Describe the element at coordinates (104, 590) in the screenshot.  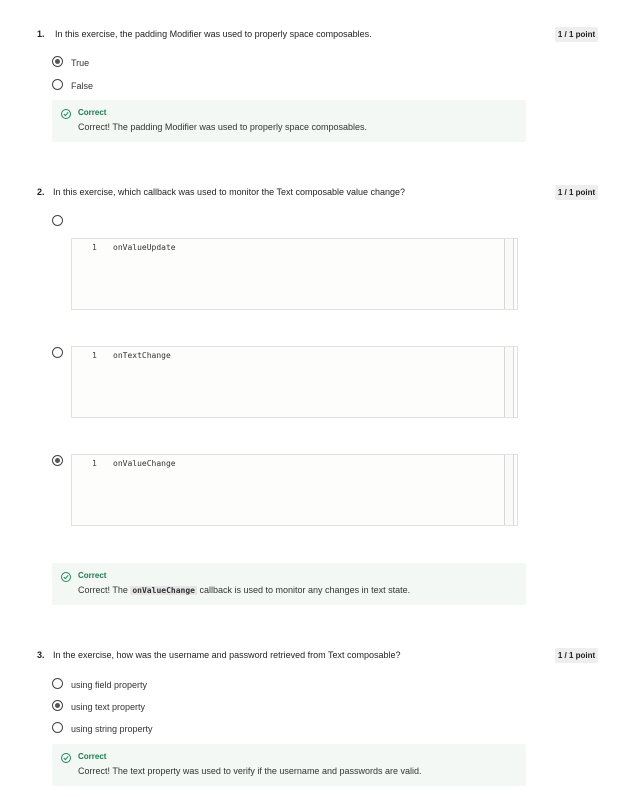
I see `feedback-body-prefix: Correct! The` at that location.